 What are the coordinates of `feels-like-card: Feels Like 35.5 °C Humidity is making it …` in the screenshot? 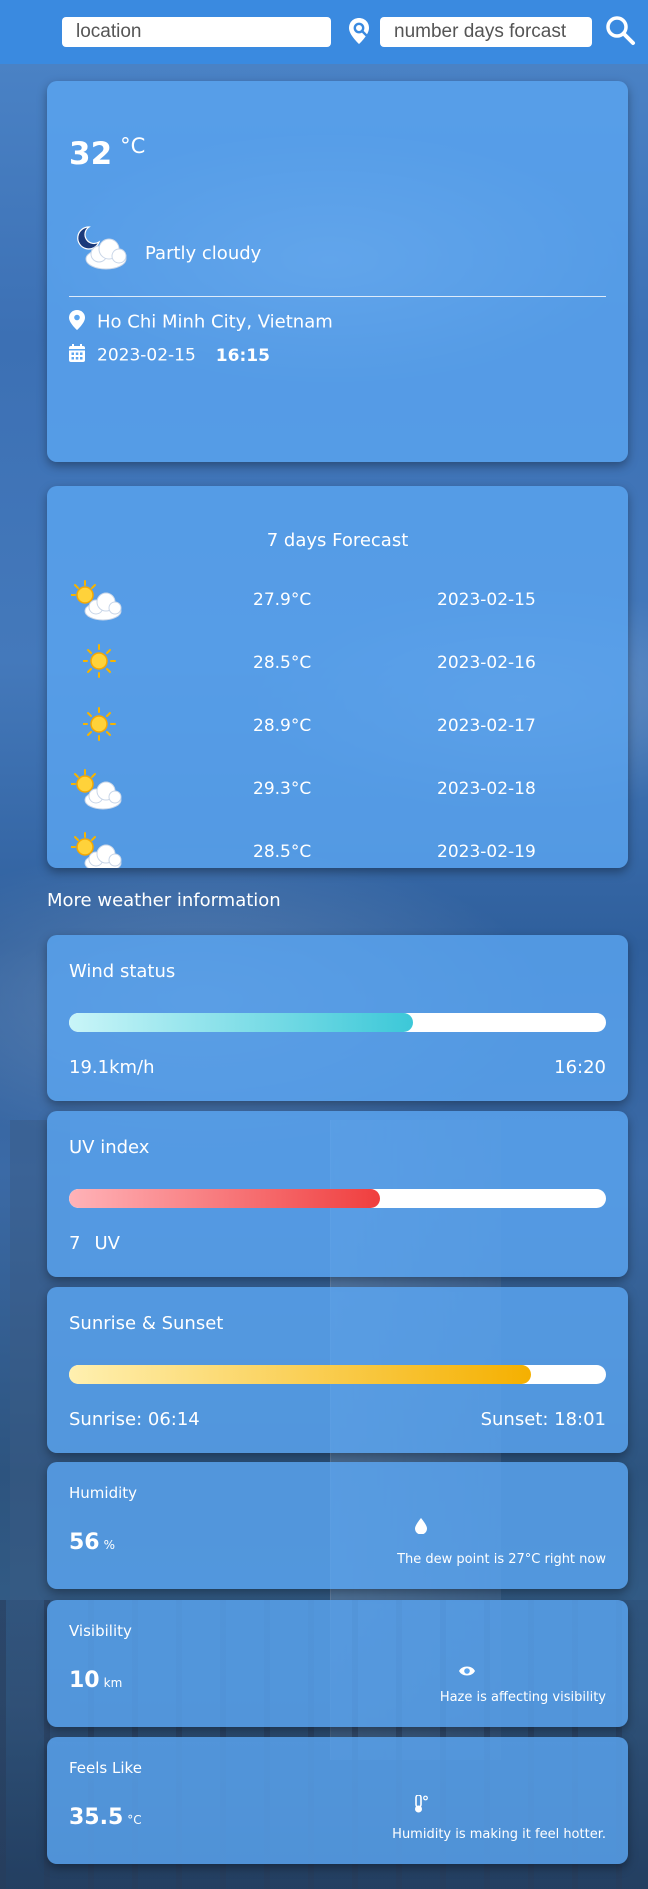 It's located at (337, 1800).